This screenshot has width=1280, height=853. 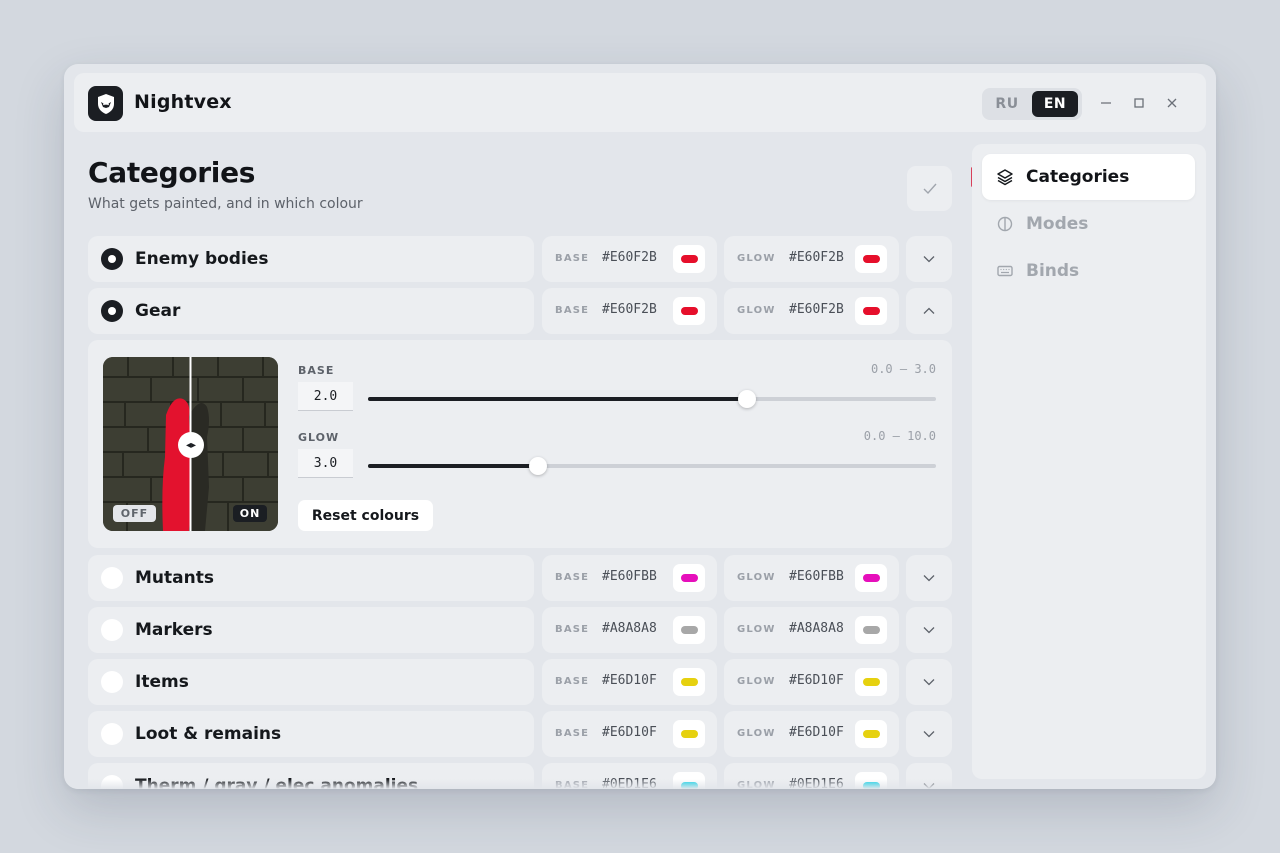 I want to click on title-bar: Nightvex RU EN, so click(x=640, y=102).